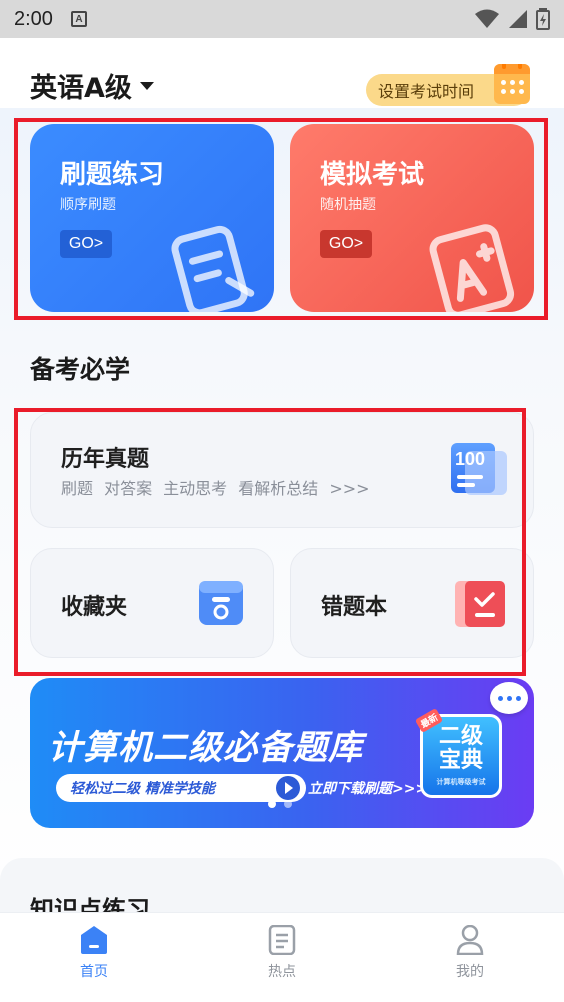  I want to click on subject-label: 英语A级, so click(81, 88).